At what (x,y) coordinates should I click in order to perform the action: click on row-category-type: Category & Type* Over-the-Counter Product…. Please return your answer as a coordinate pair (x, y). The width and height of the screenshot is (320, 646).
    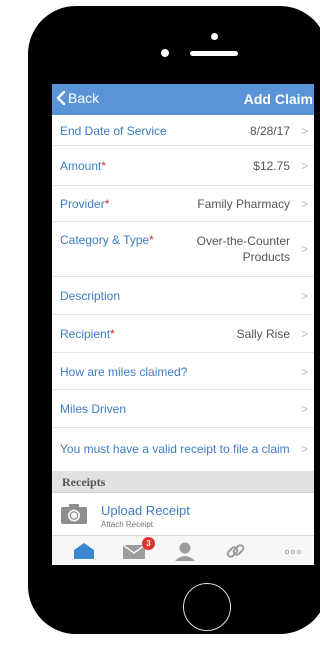
    Looking at the image, I should click on (183, 249).